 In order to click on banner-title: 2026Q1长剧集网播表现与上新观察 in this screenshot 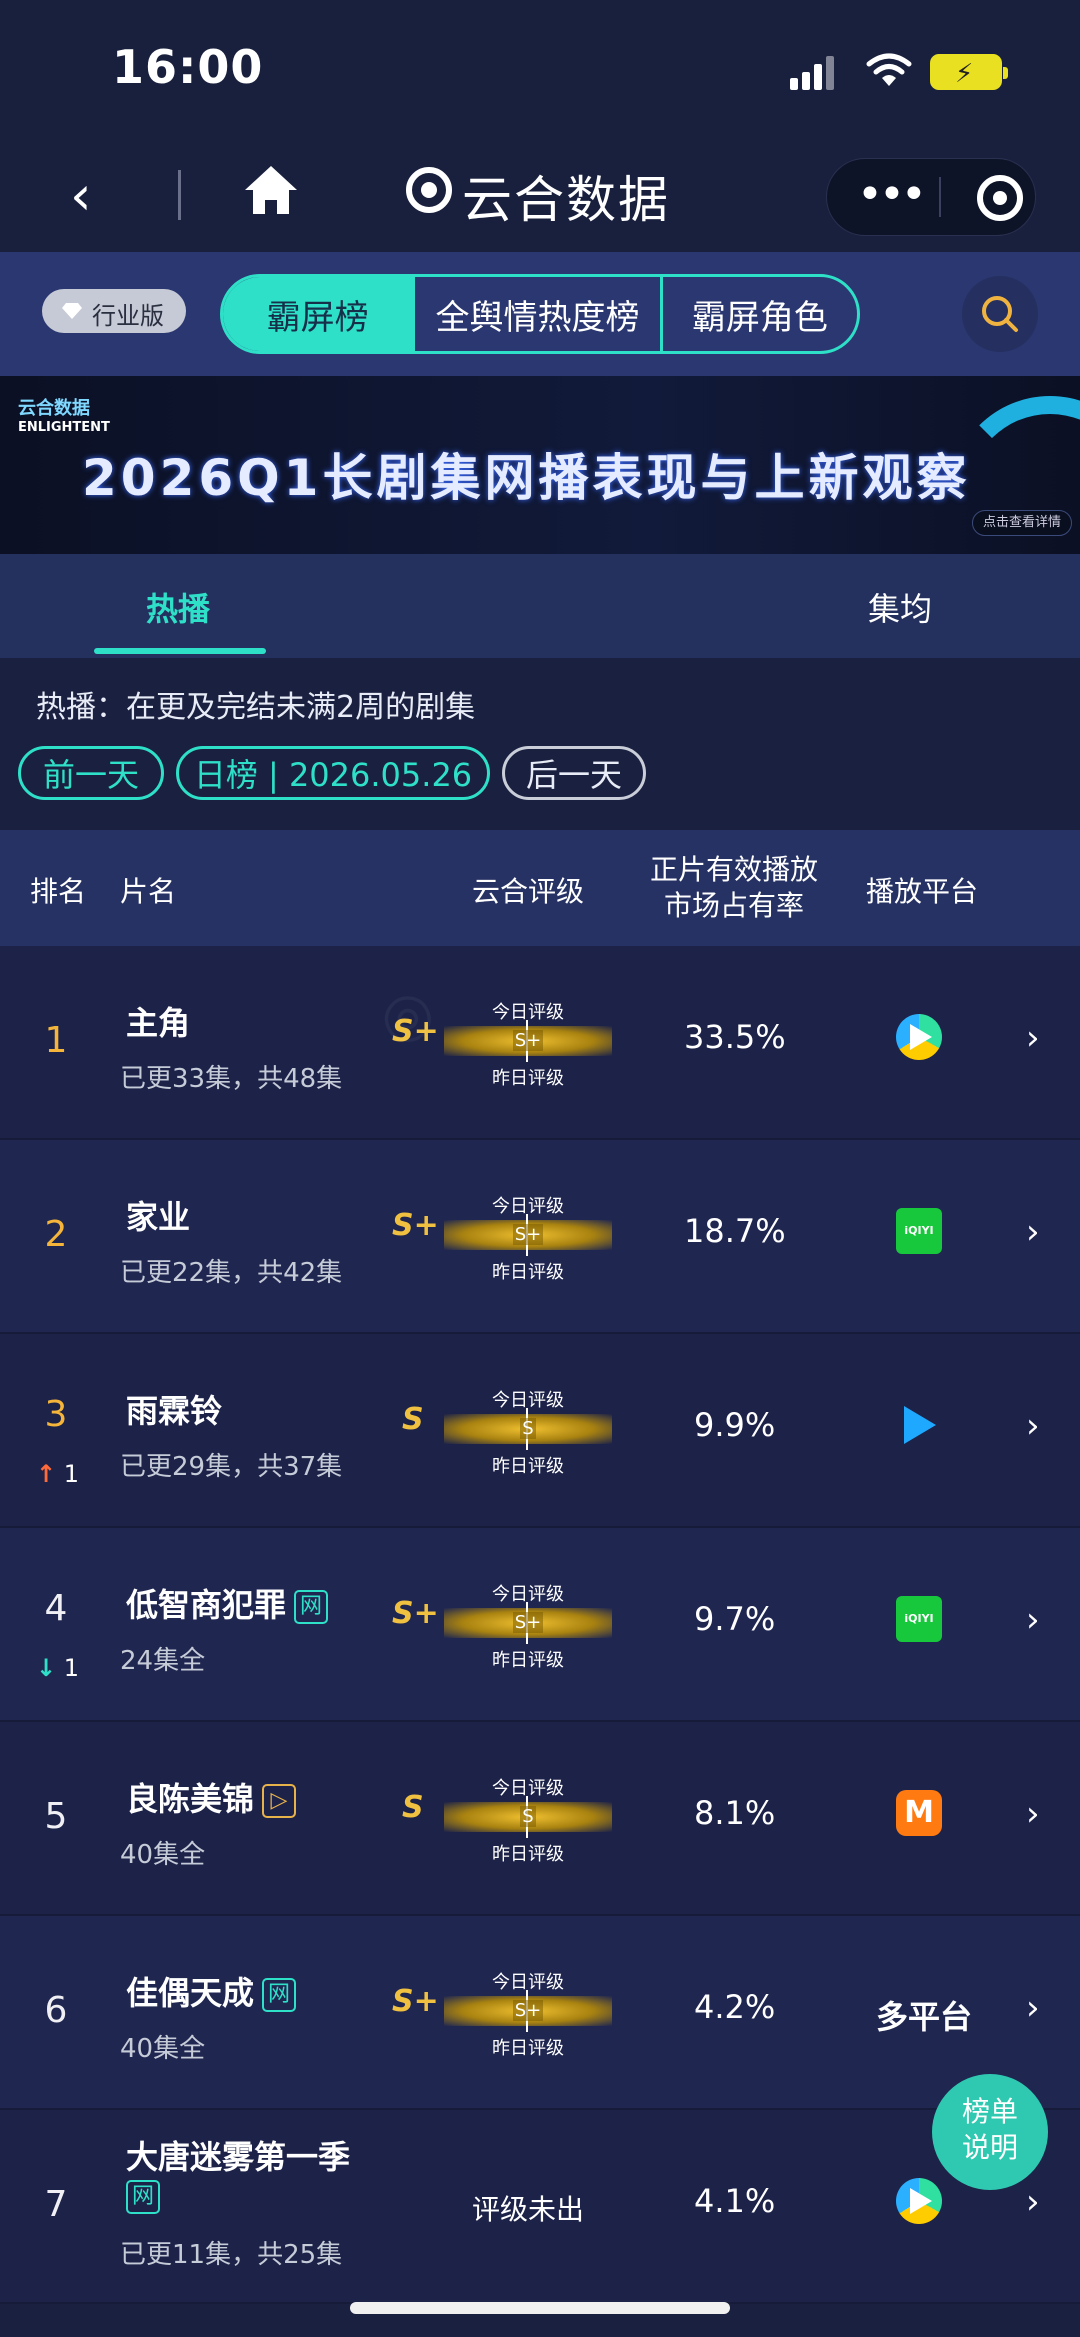, I will do `click(526, 478)`.